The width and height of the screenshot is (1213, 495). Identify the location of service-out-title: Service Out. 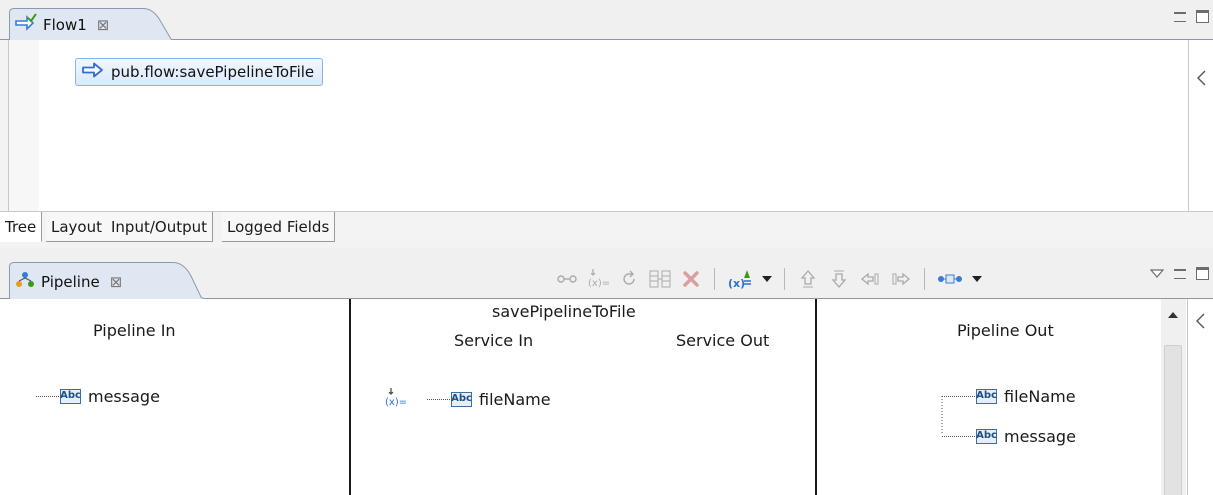
(723, 340).